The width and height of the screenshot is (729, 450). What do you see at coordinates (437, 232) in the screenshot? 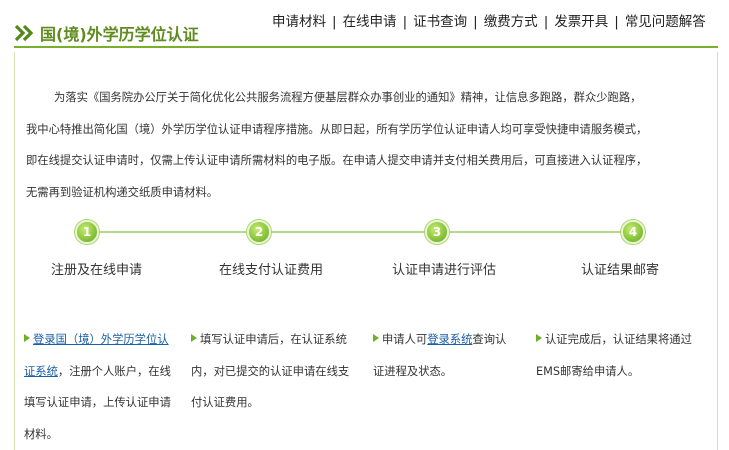
I see `step-3-badge: 3` at bounding box center [437, 232].